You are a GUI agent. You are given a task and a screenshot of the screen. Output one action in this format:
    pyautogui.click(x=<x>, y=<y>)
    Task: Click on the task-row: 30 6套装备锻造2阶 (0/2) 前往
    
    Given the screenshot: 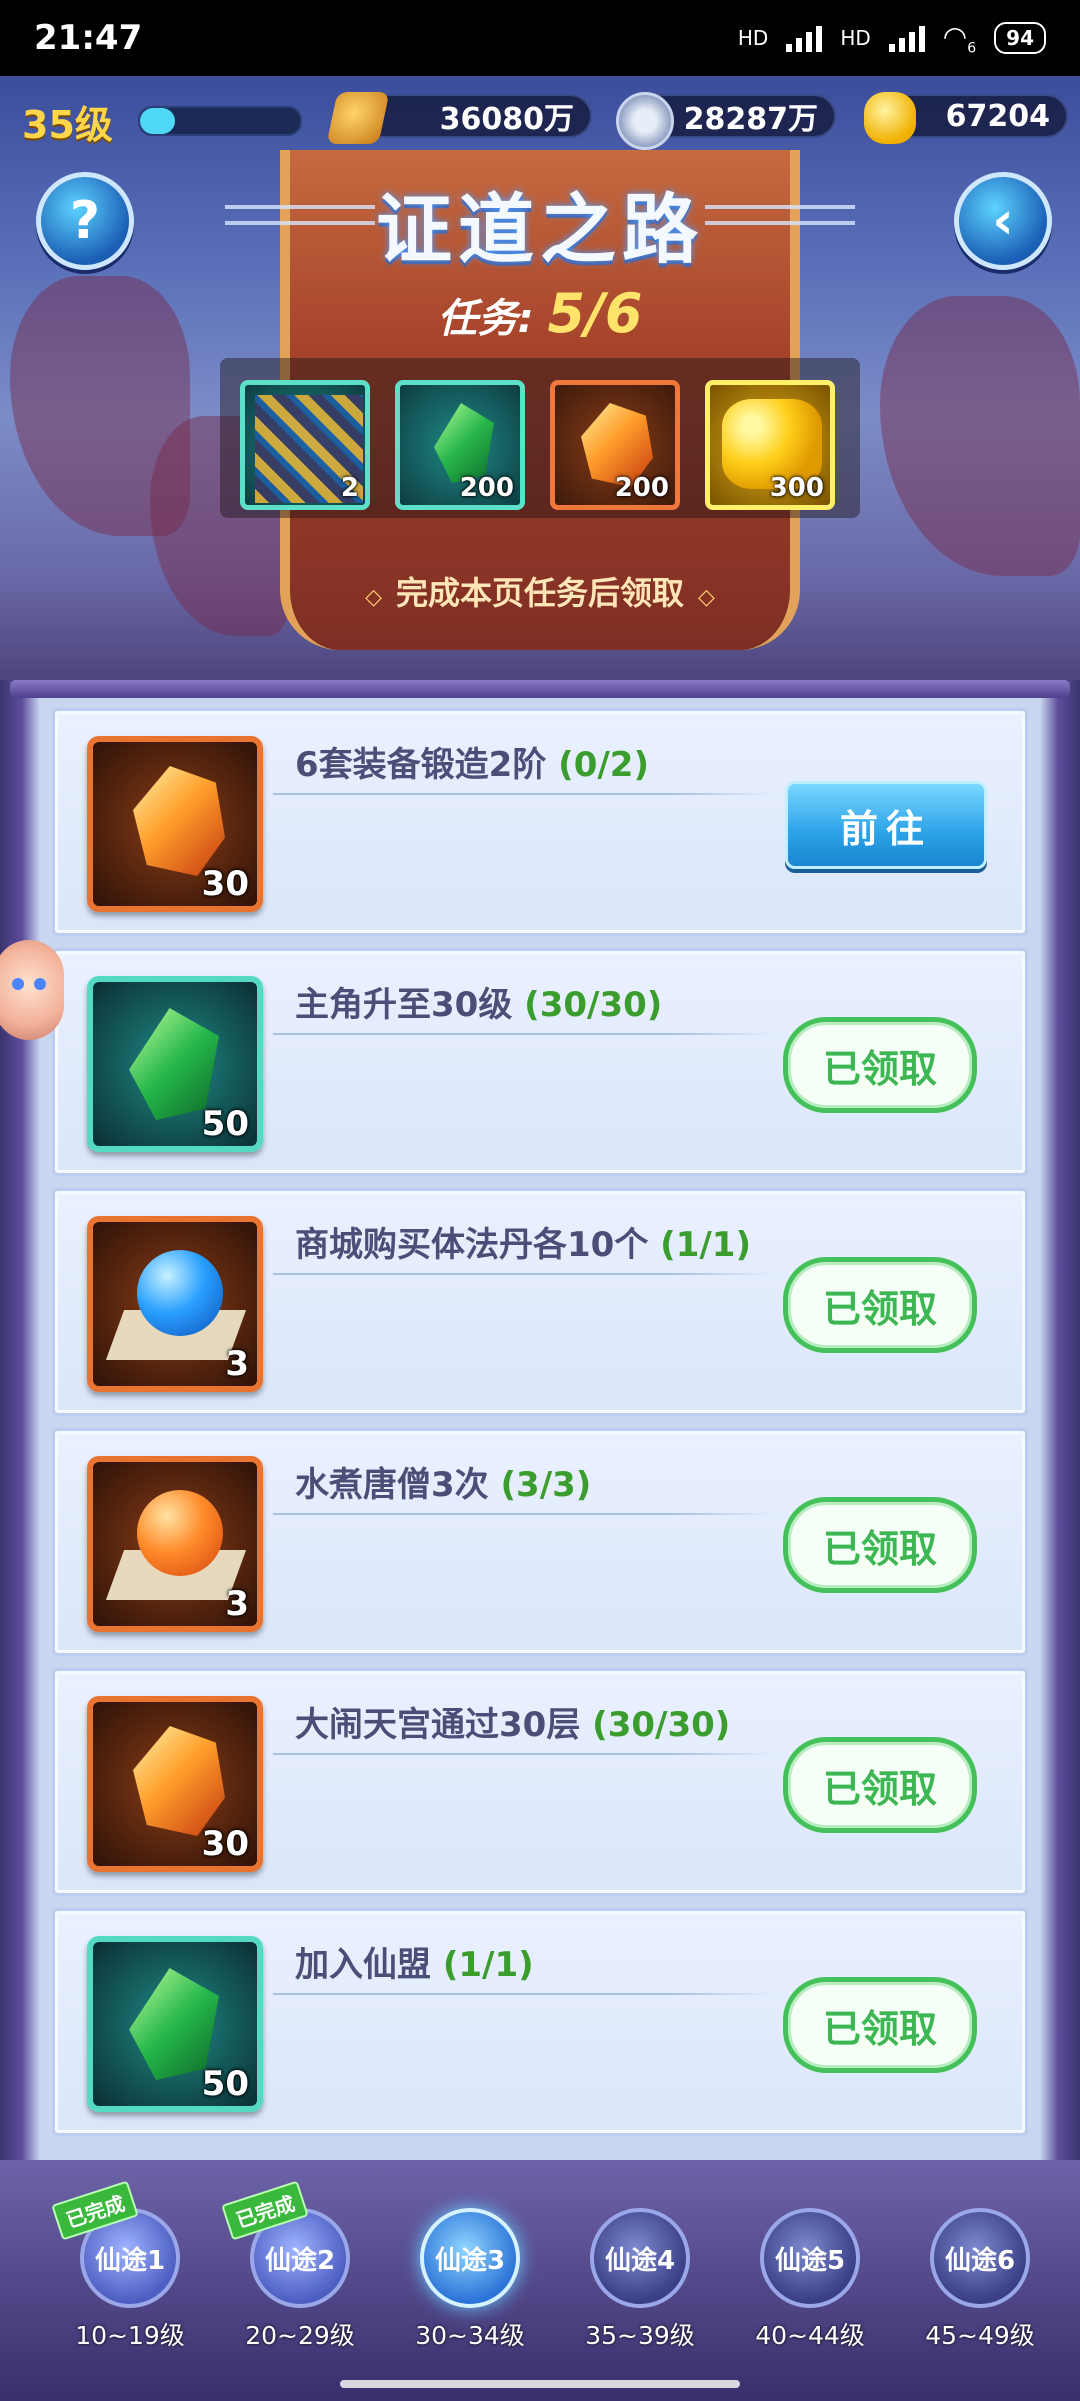 What is the action you would take?
    pyautogui.click(x=540, y=822)
    